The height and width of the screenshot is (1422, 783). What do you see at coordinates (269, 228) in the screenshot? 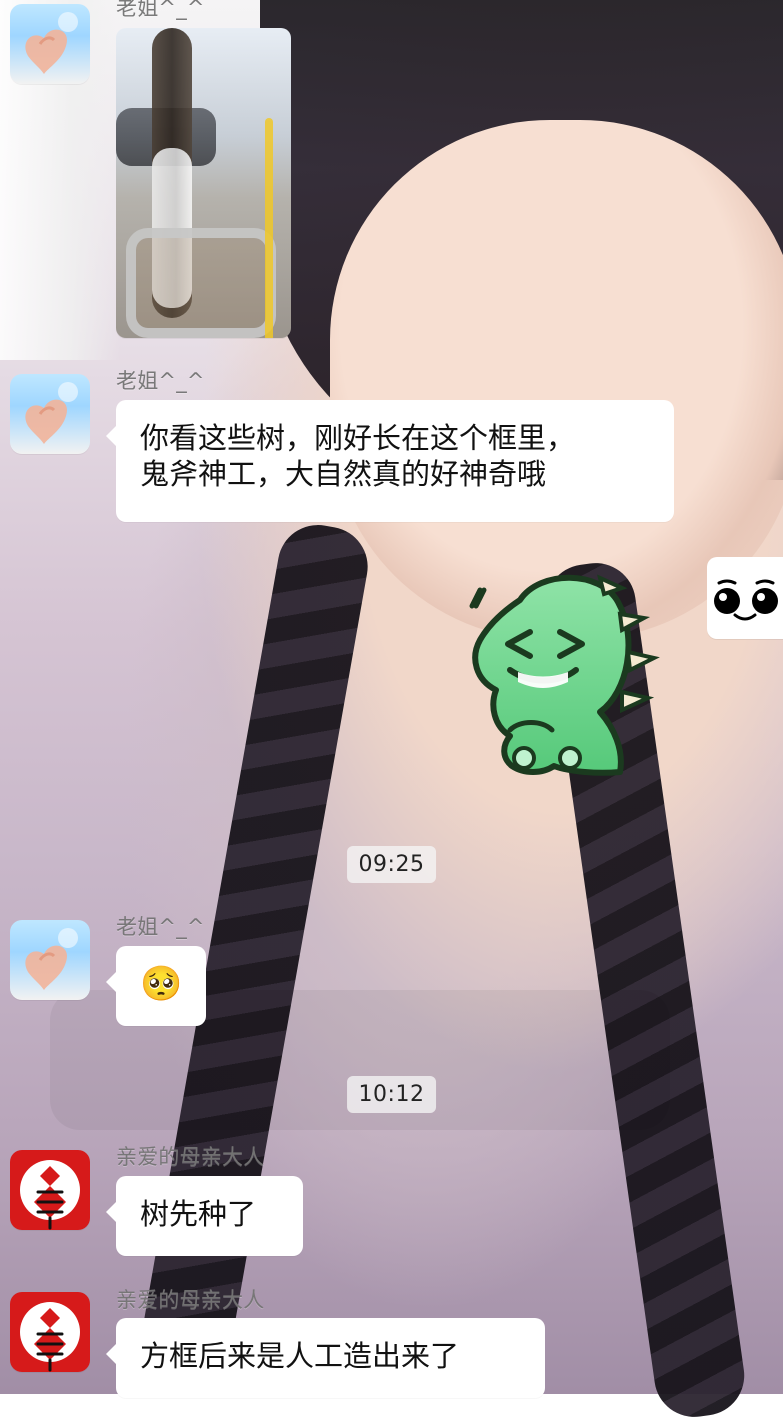
I see `image-yellow-line` at bounding box center [269, 228].